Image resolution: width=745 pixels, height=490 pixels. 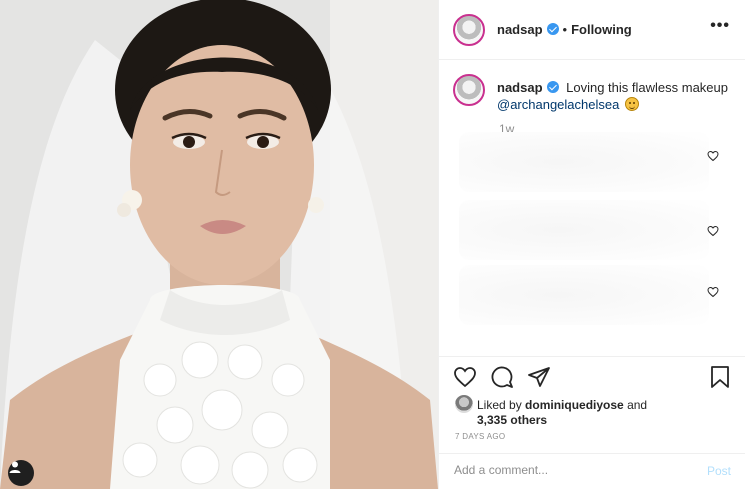 What do you see at coordinates (719, 471) in the screenshot?
I see `post-comment-button: Post` at bounding box center [719, 471].